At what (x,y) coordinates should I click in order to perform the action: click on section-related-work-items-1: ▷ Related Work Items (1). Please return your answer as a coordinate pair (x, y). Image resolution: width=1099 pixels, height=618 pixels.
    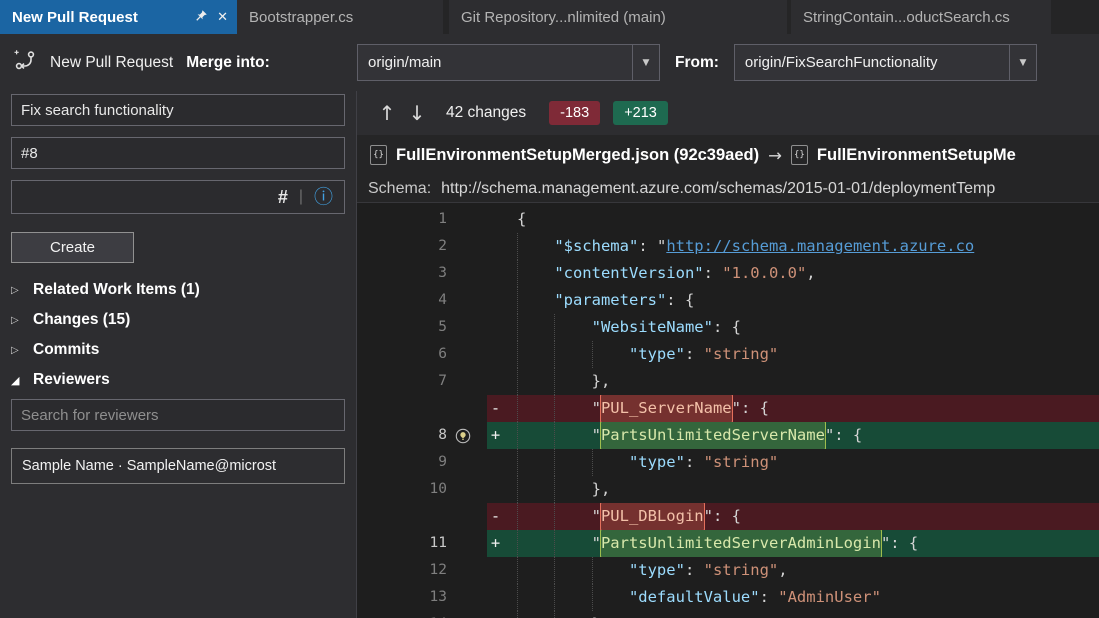
    Looking at the image, I should click on (178, 290).